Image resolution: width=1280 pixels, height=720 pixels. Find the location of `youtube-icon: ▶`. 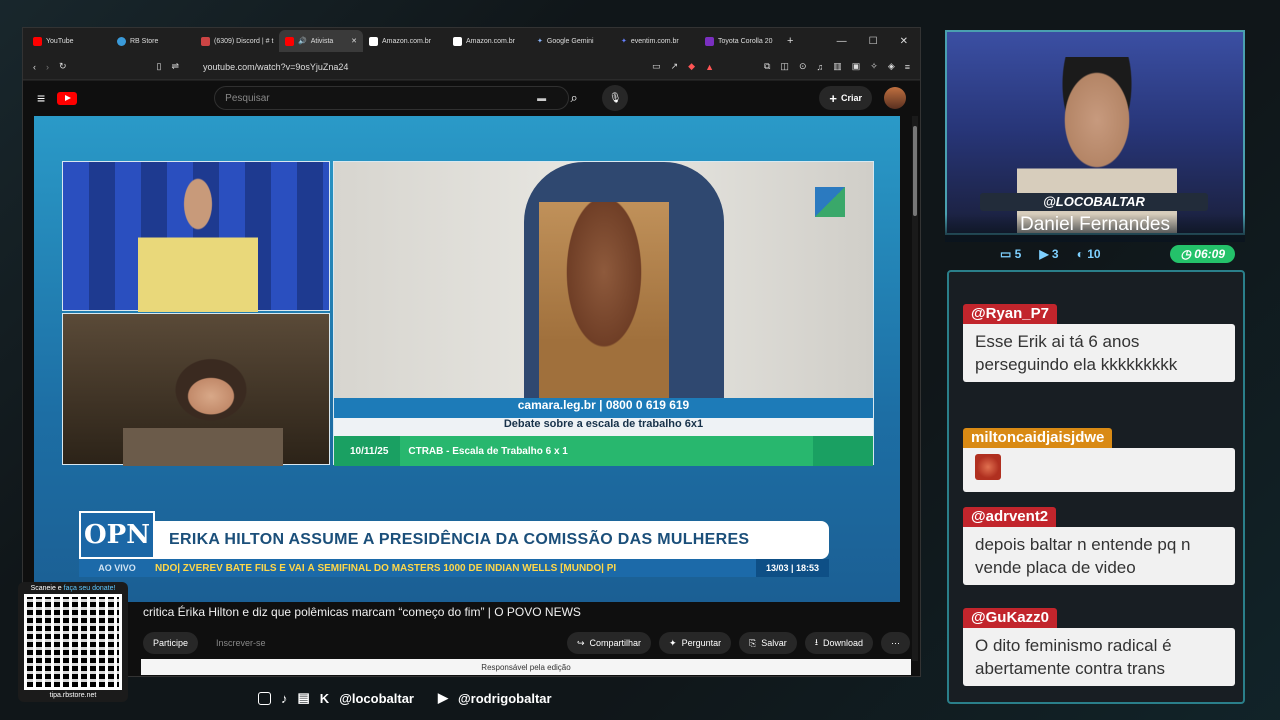

youtube-icon: ▶ is located at coordinates (443, 697).